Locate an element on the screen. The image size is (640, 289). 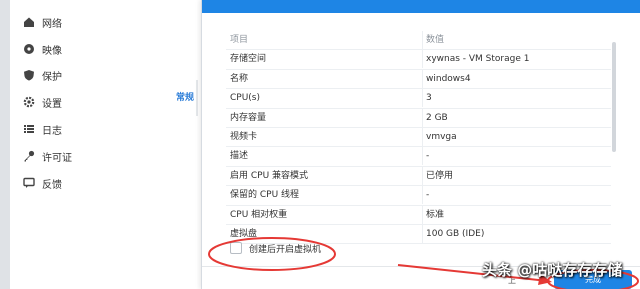
annotation-layer is located at coordinates (423, 263).